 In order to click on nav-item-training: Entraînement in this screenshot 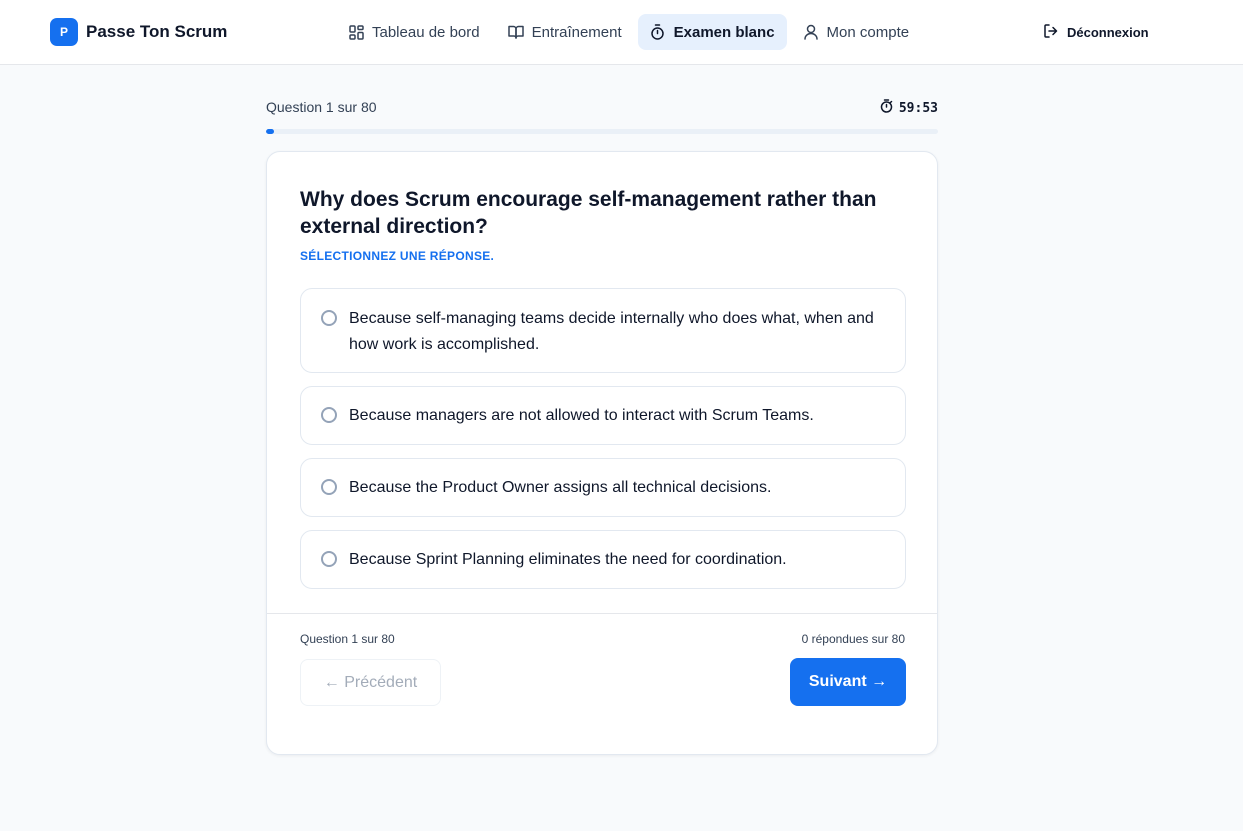, I will do `click(565, 32)`.